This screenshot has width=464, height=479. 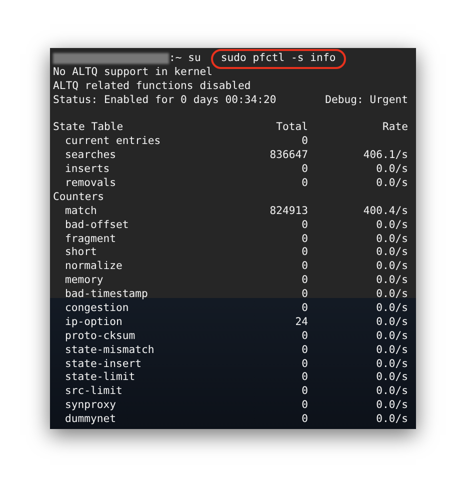 What do you see at coordinates (301, 322) in the screenshot?
I see `counter-total: 24` at bounding box center [301, 322].